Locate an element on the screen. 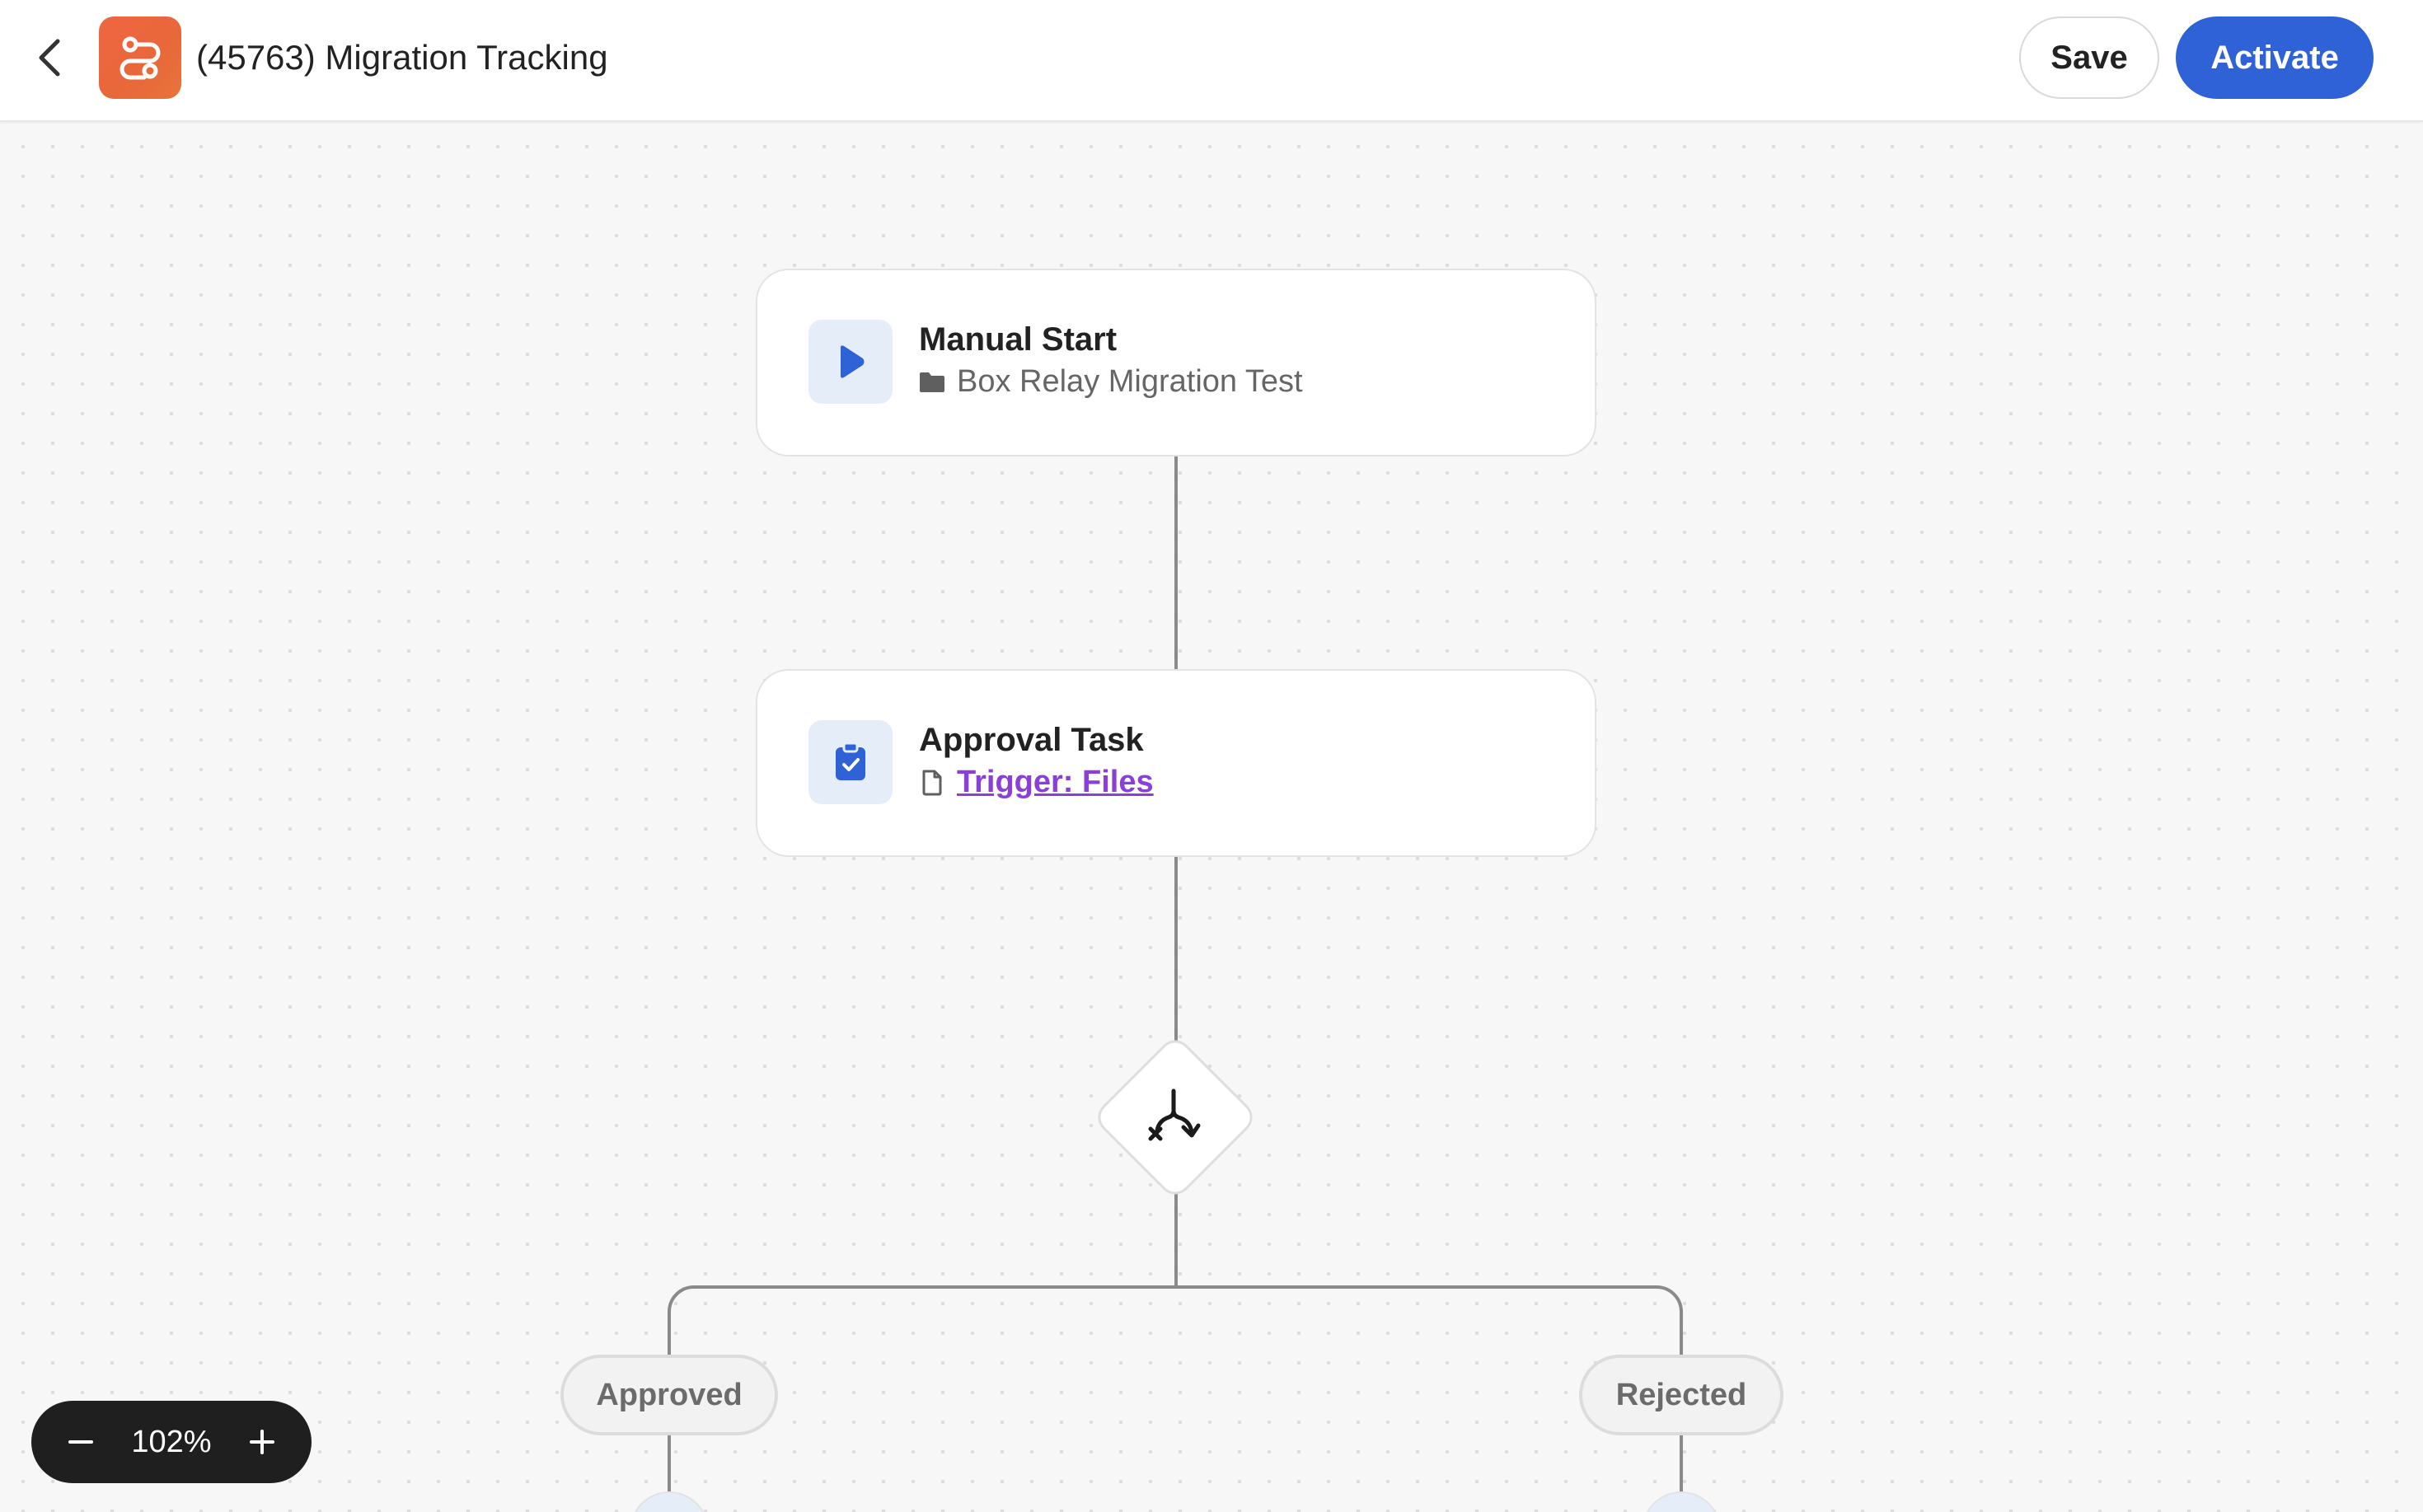 This screenshot has width=2423, height=1512. activate-button: Activate is located at coordinates (2275, 57).